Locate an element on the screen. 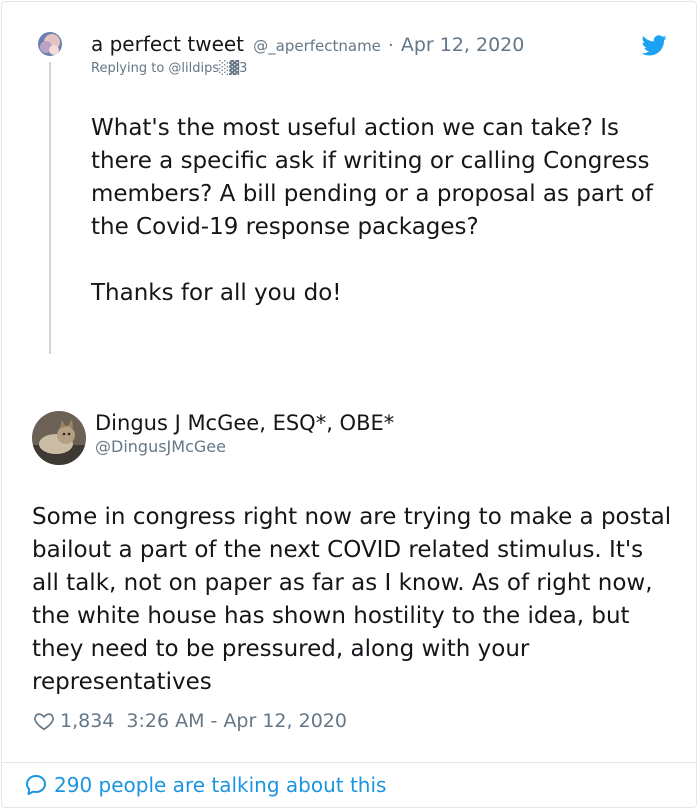 Image resolution: width=700 pixels, height=811 pixels. conversation-count-text: 290 people are talking about this is located at coordinates (220, 785).